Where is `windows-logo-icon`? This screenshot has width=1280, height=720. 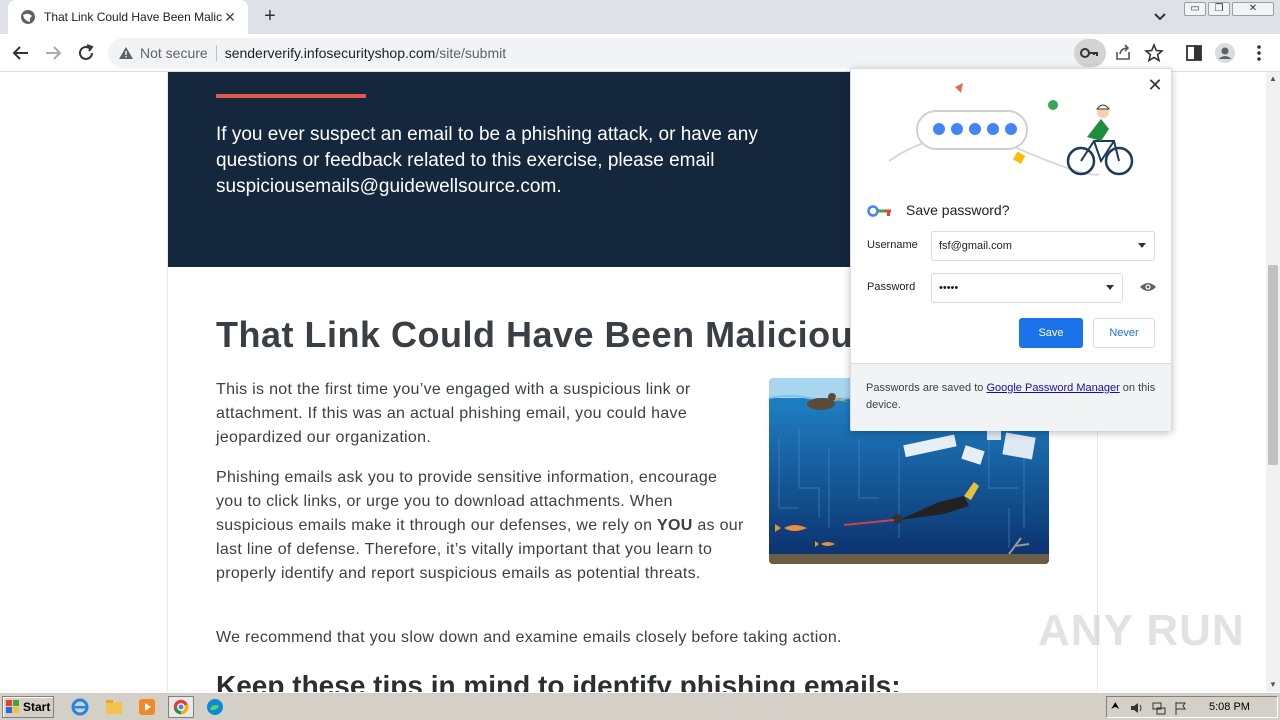
windows-logo-icon is located at coordinates (12, 706).